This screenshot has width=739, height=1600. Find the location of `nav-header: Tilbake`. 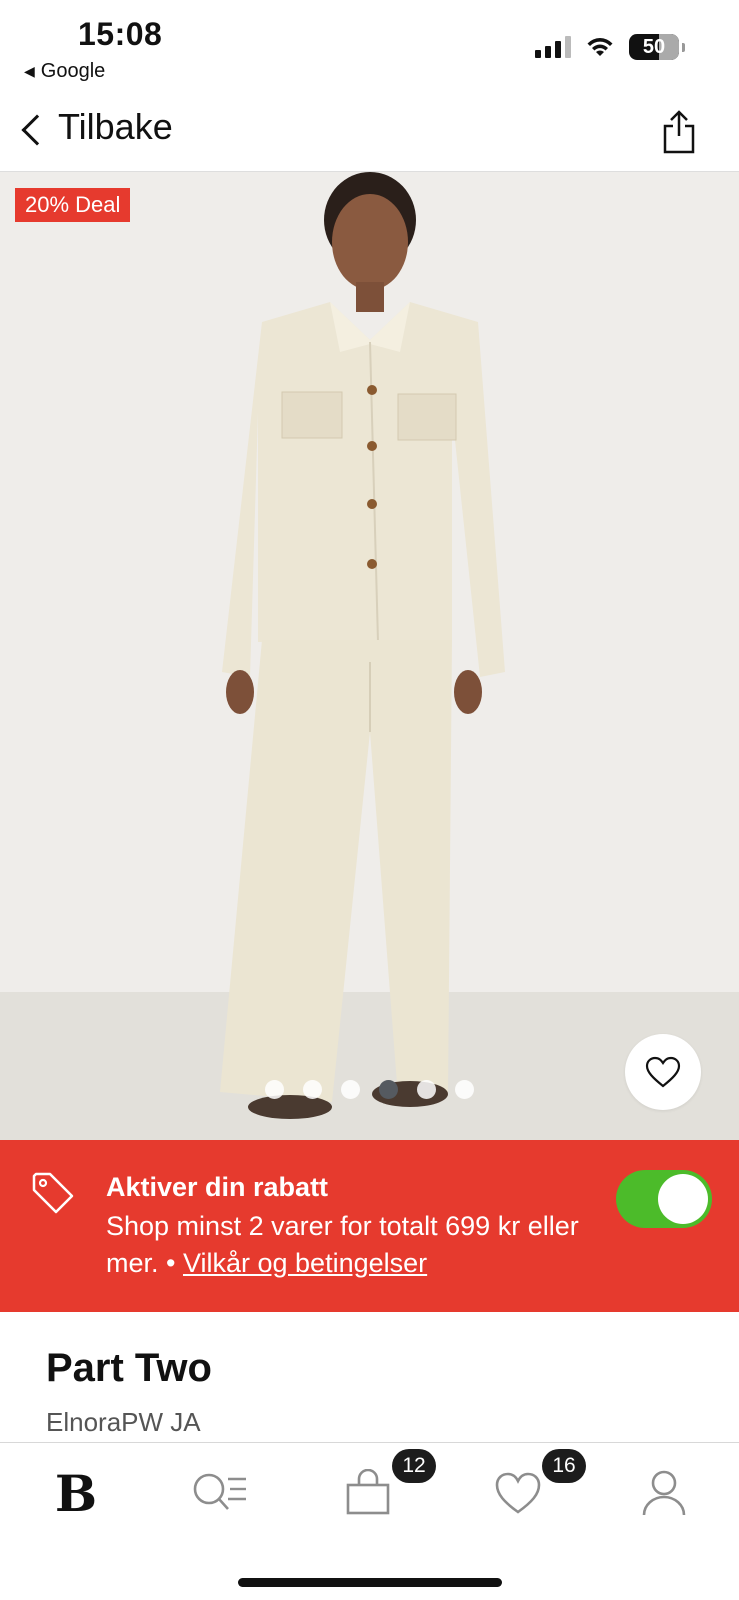

nav-header: Tilbake is located at coordinates (369, 132).